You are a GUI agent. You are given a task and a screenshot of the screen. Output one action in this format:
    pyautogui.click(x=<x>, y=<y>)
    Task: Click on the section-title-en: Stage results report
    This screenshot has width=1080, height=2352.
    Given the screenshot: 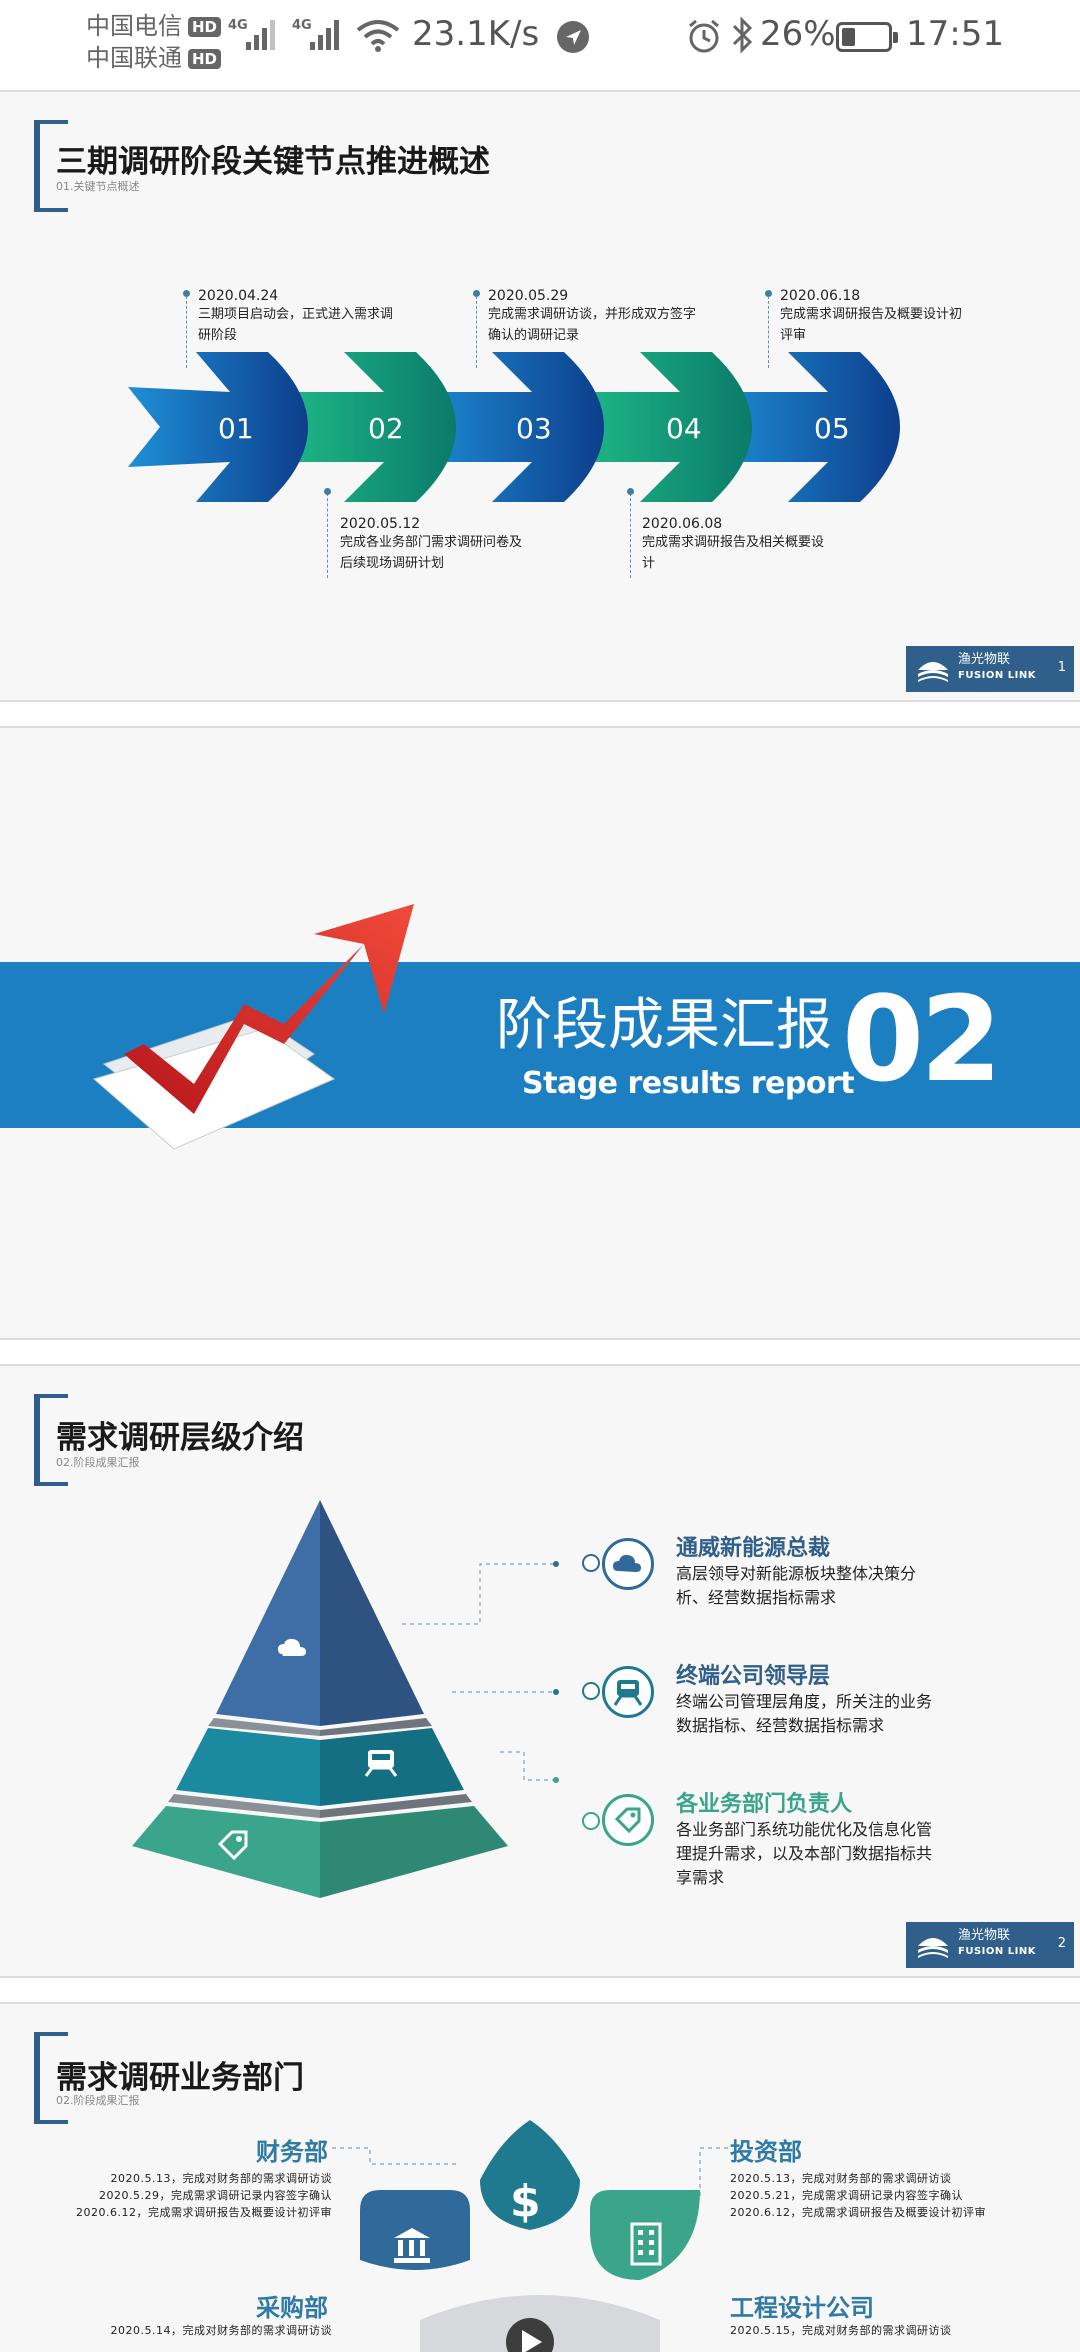 What is the action you would take?
    pyautogui.click(x=688, y=1083)
    